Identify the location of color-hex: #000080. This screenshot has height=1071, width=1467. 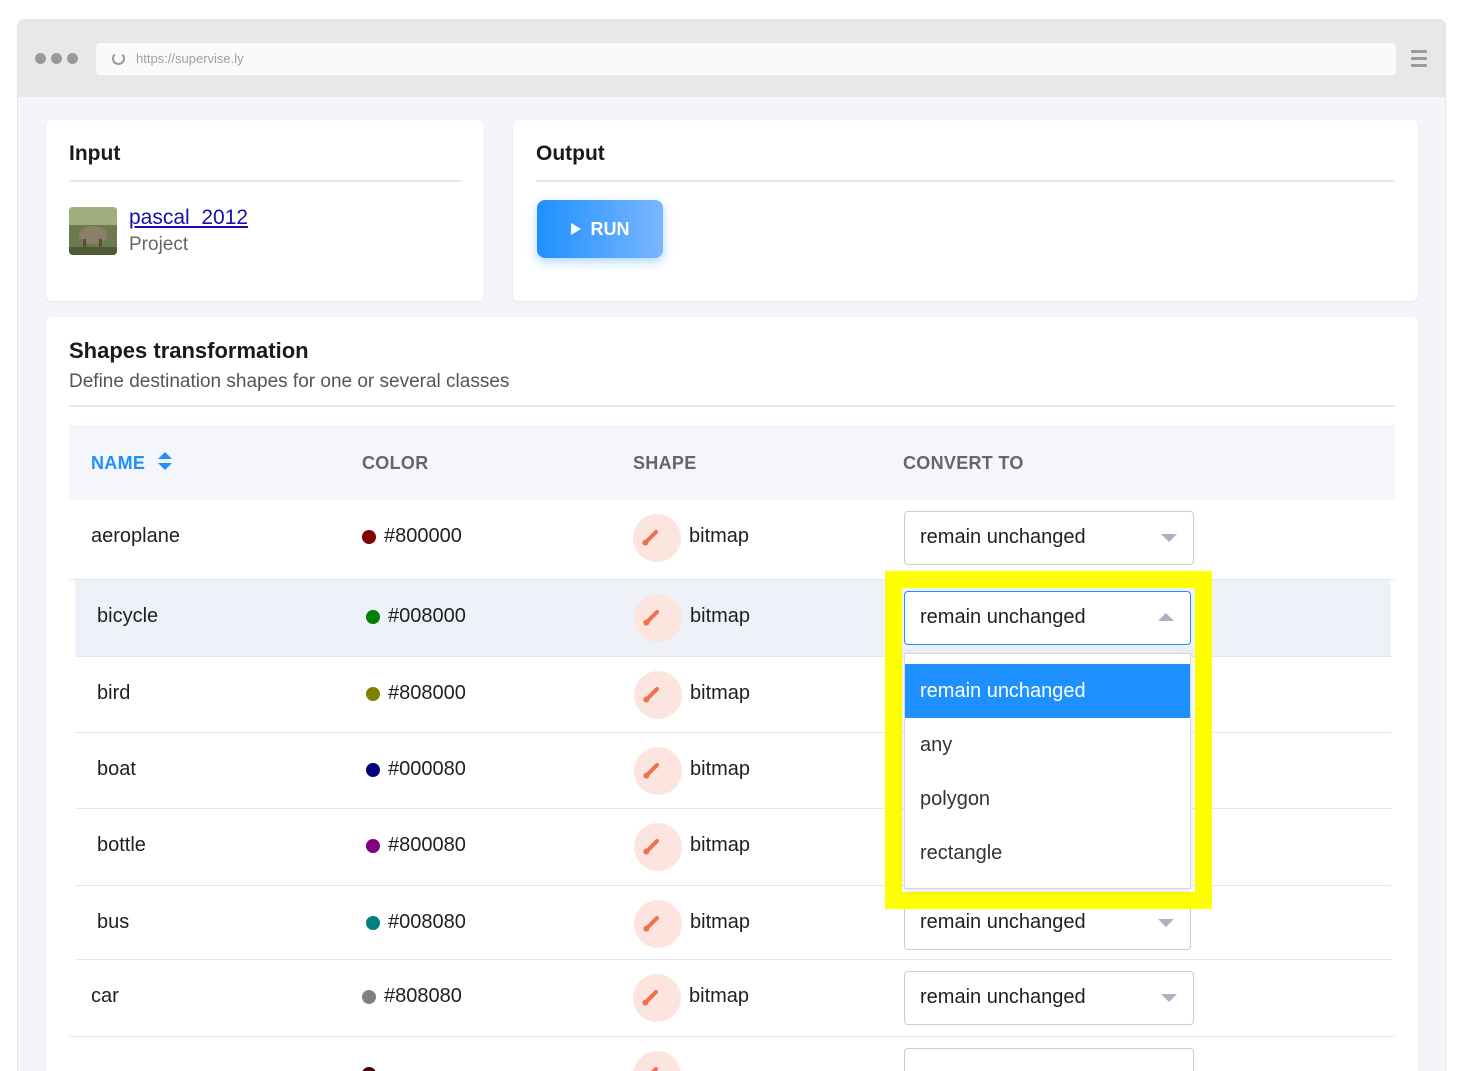
(427, 769).